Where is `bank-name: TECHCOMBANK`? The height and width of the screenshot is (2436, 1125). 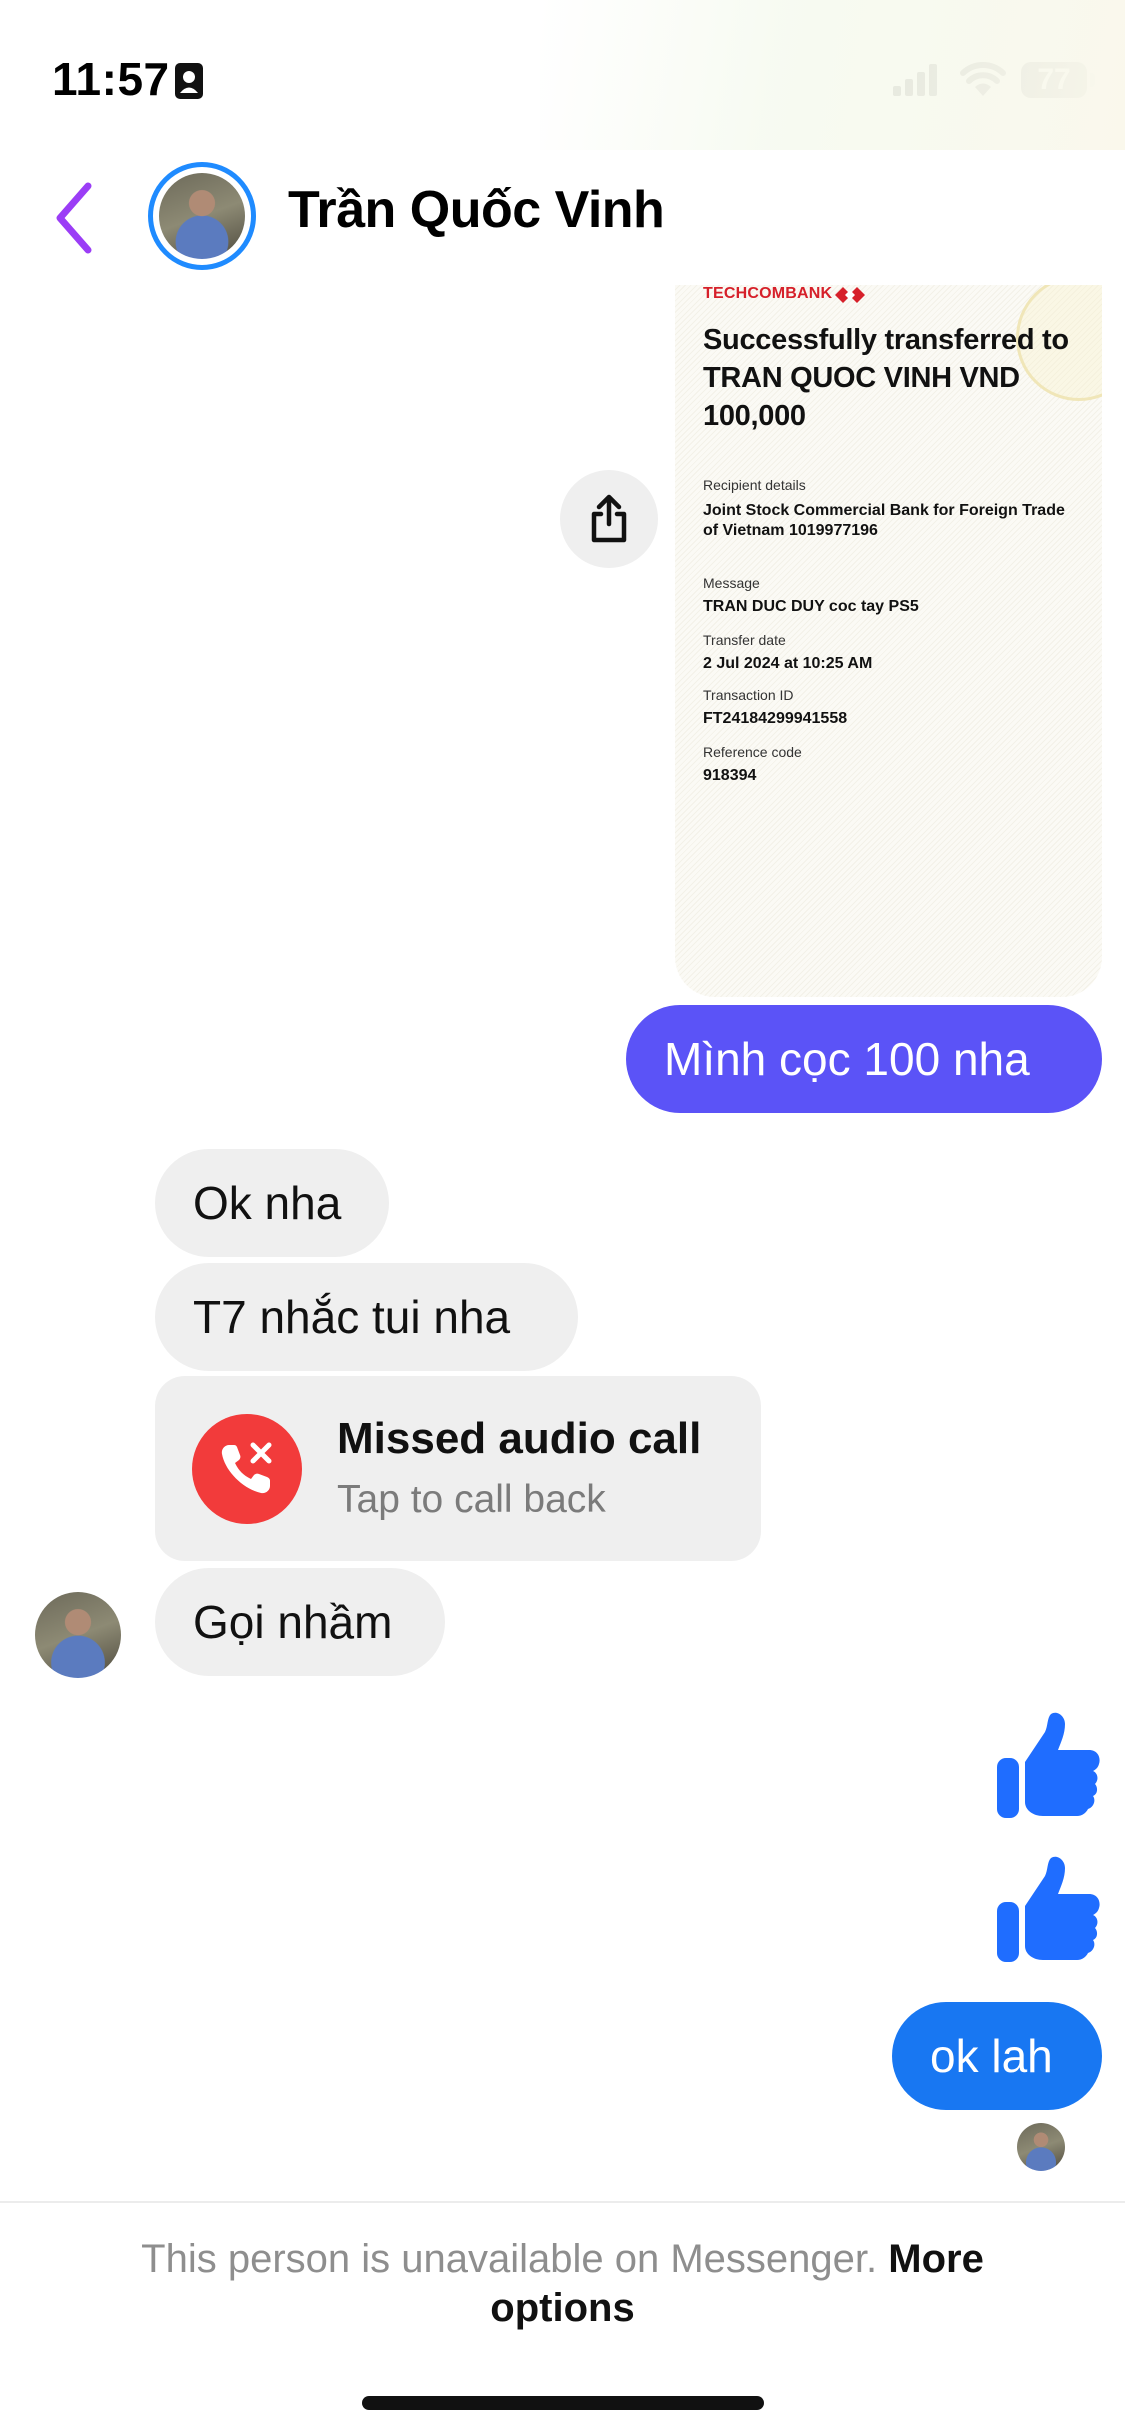 bank-name: TECHCOMBANK is located at coordinates (768, 293).